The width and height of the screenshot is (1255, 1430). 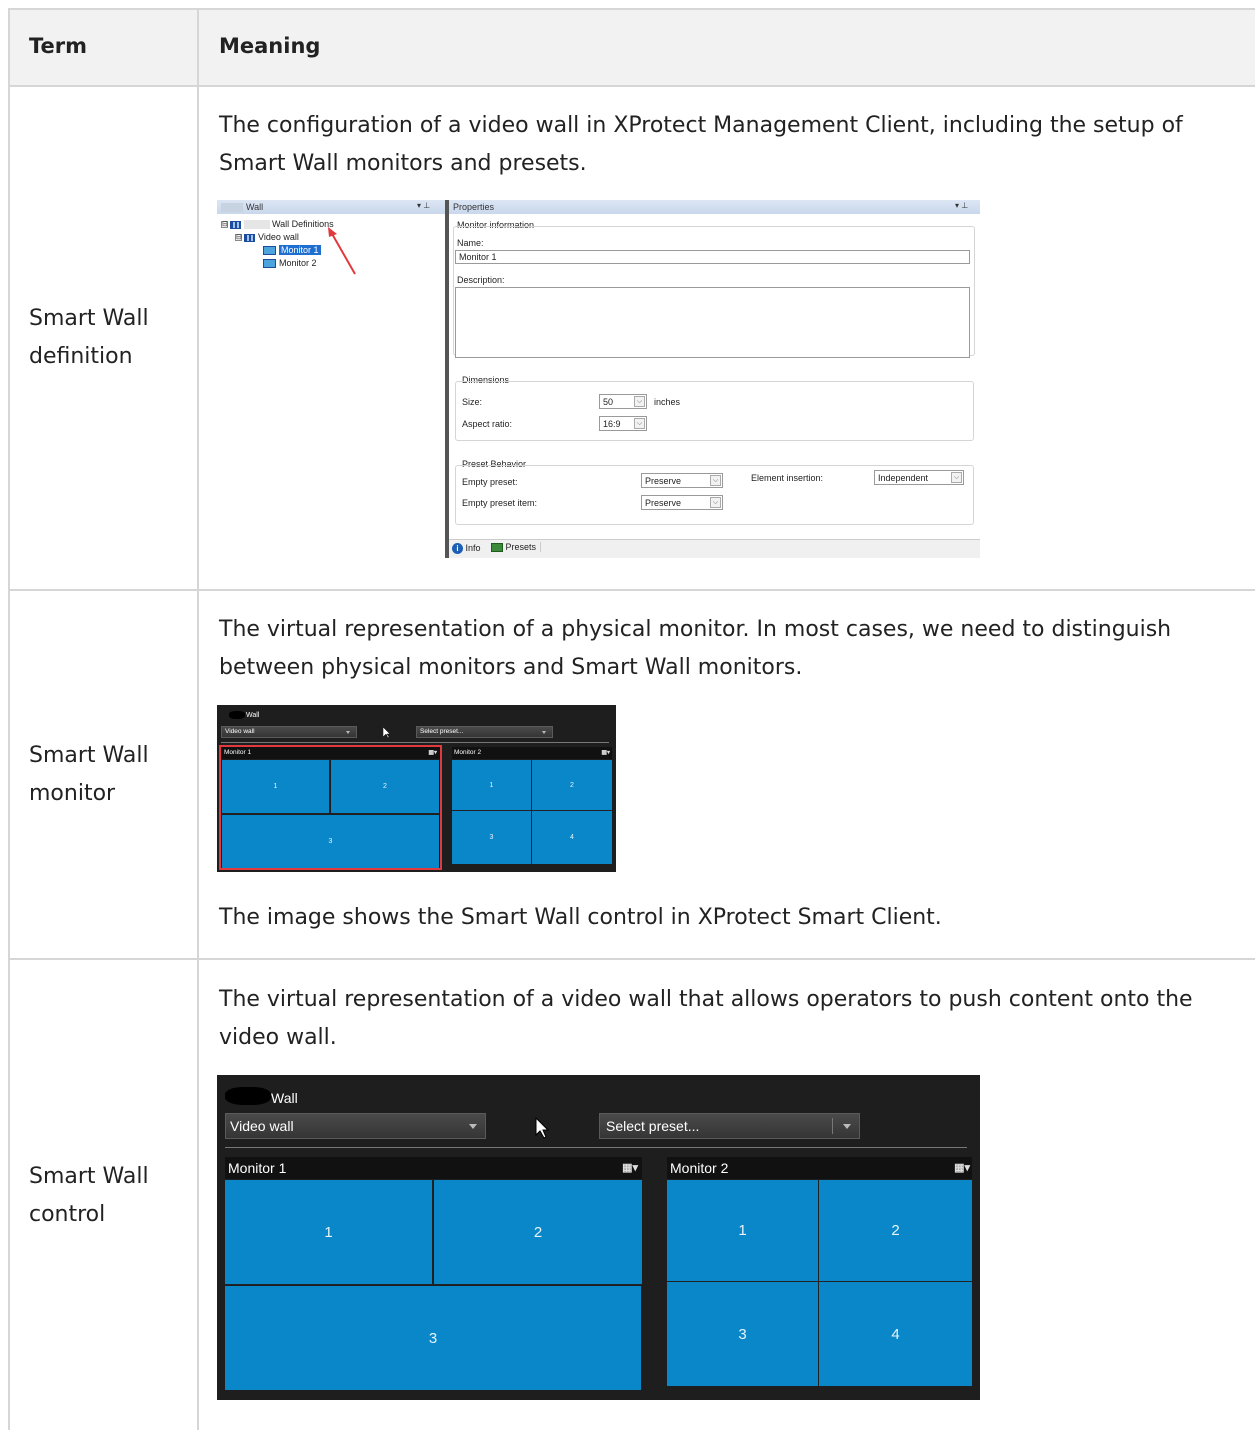 I want to click on table-border-left-lower, so click(x=9, y=1194).